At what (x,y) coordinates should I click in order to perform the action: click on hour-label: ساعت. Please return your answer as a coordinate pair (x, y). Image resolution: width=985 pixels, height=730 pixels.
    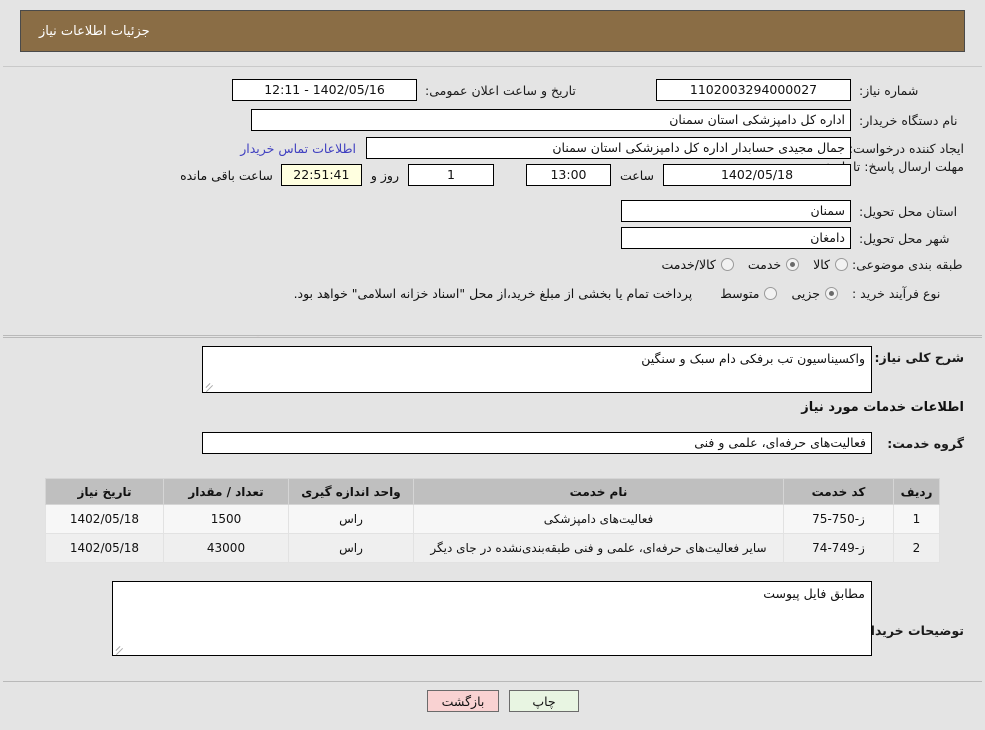
    Looking at the image, I should click on (636, 175).